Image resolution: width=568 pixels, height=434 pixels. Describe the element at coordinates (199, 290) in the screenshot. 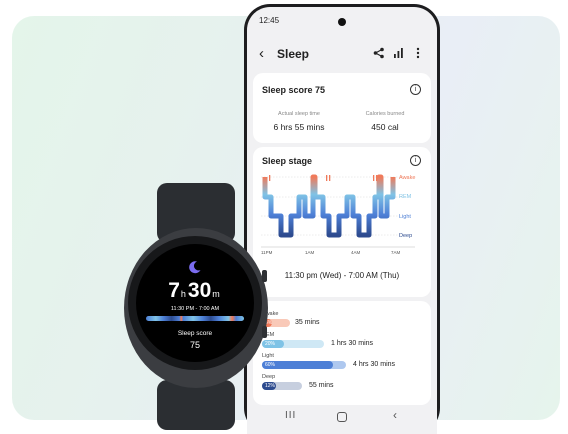

I see `watch-minutes: 30` at that location.